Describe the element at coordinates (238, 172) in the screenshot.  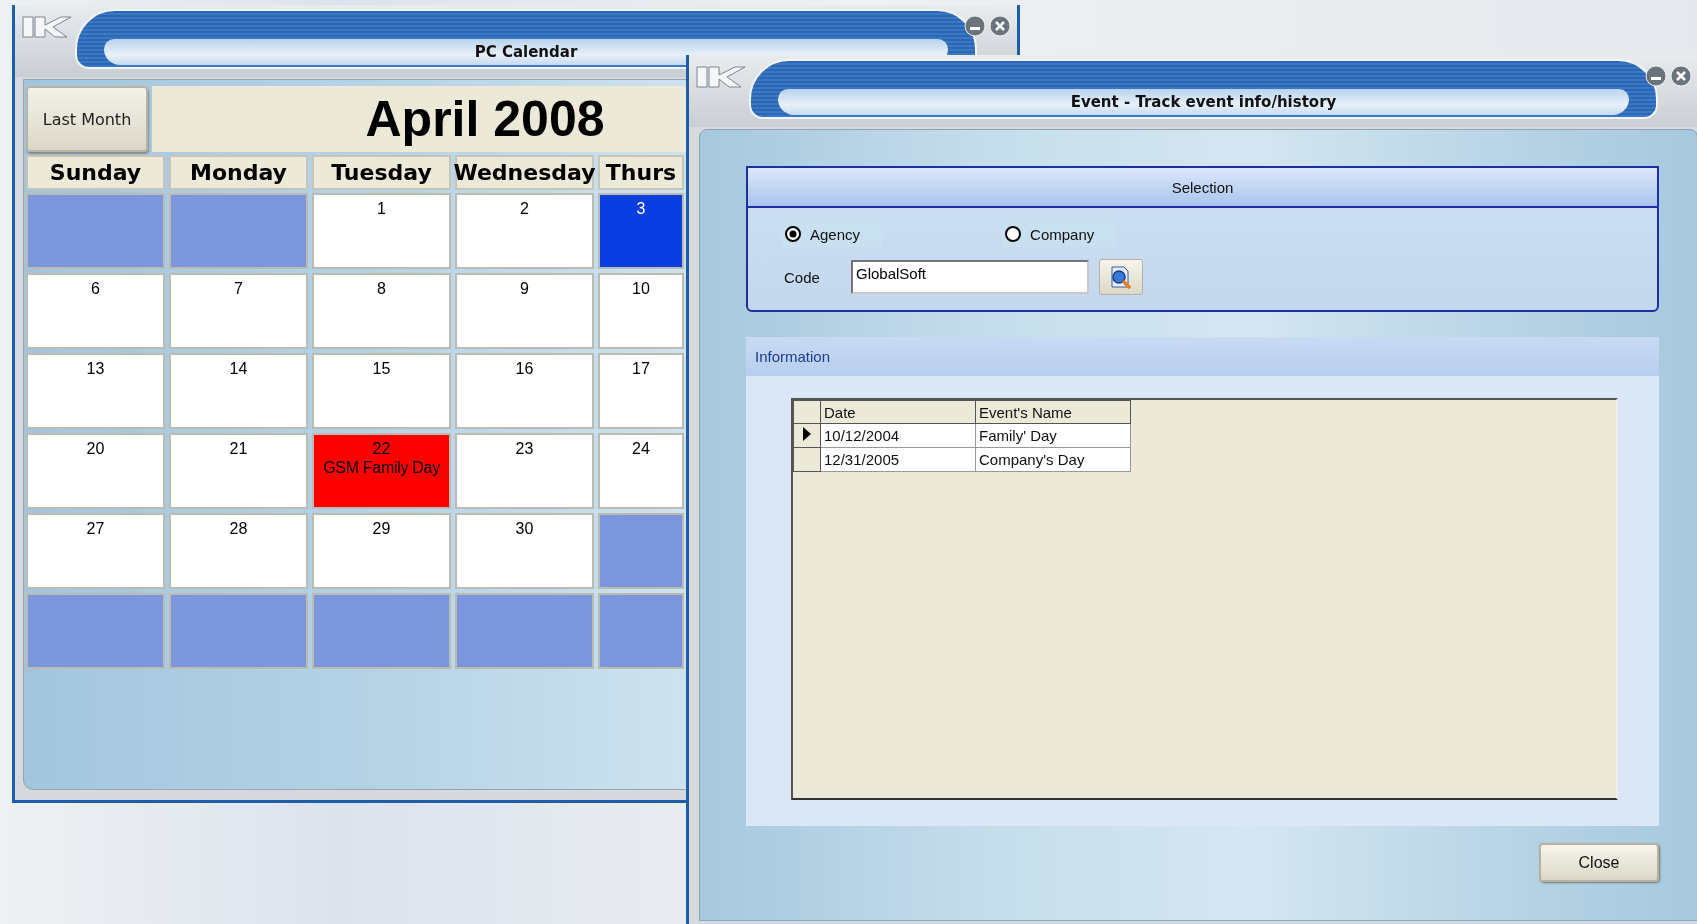
I see `weekday-header: Monday` at that location.